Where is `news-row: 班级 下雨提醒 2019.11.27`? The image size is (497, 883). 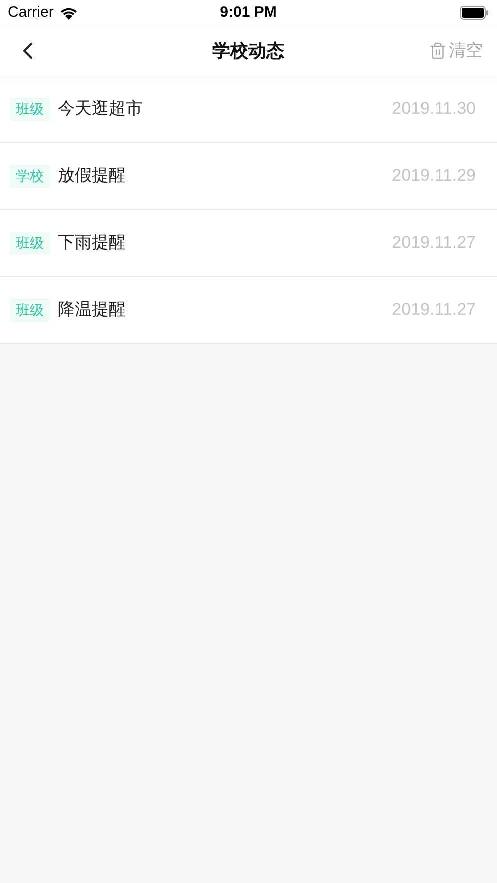 news-row: 班级 下雨提醒 2019.11.27 is located at coordinates (248, 243).